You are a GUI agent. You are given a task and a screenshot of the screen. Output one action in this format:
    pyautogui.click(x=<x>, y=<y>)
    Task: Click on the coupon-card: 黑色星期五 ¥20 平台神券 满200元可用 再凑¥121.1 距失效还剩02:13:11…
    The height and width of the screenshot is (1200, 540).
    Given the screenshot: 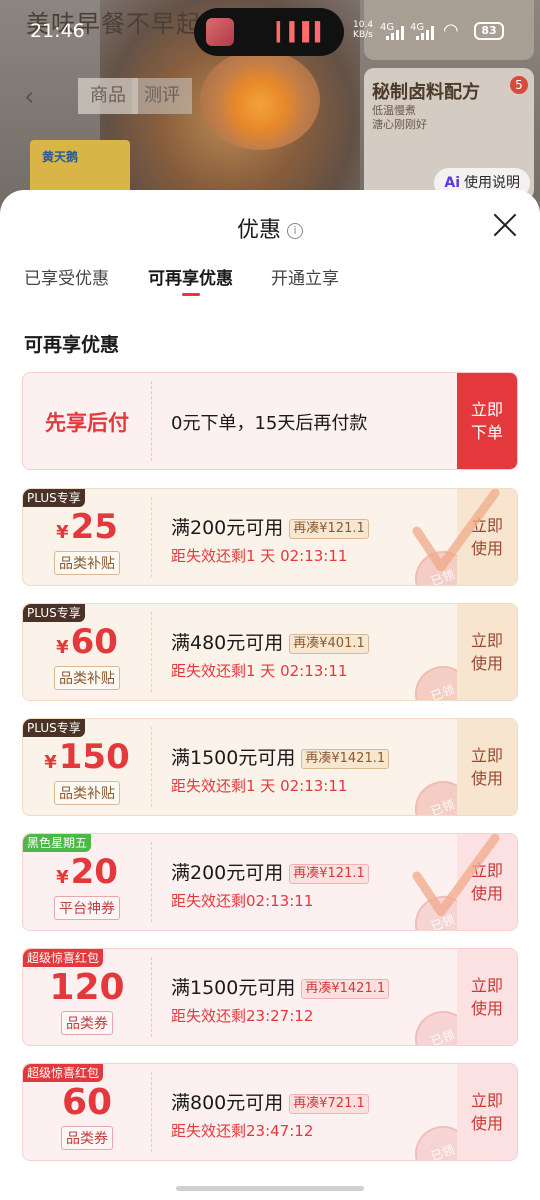 What is the action you would take?
    pyautogui.click(x=270, y=882)
    